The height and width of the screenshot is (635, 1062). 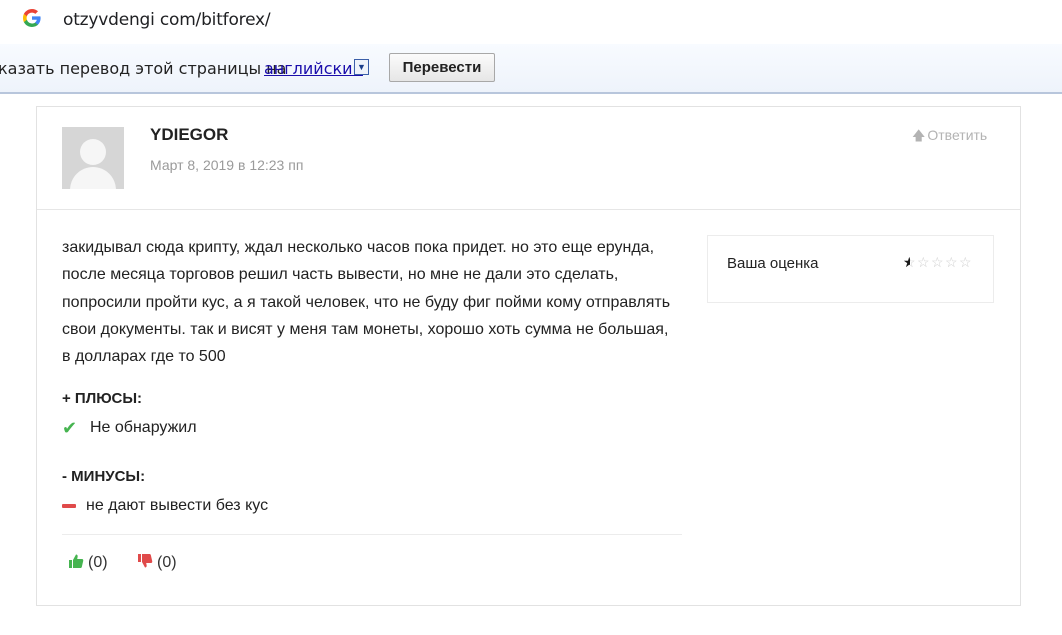 What do you see at coordinates (69, 506) in the screenshot?
I see `minus-icon` at bounding box center [69, 506].